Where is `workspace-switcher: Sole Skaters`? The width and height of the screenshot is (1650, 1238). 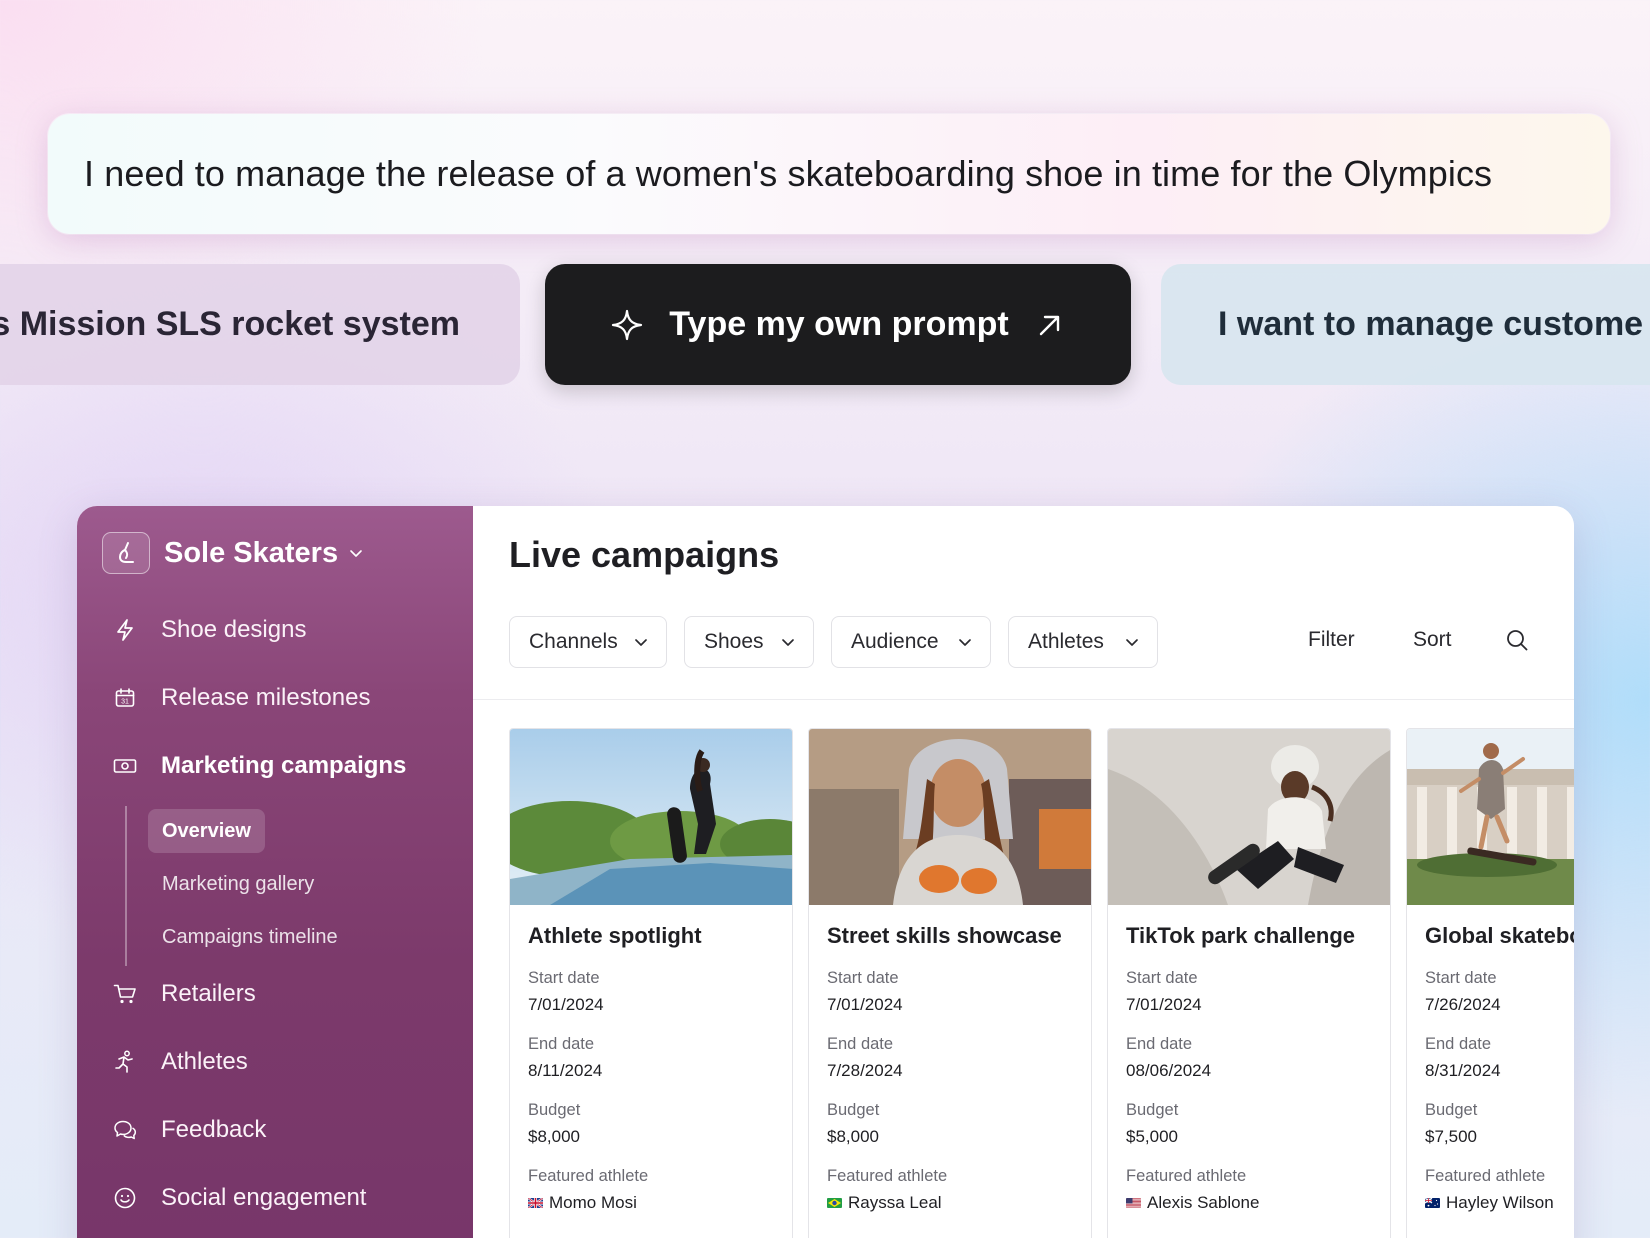 workspace-switcher: Sole Skaters is located at coordinates (233, 553).